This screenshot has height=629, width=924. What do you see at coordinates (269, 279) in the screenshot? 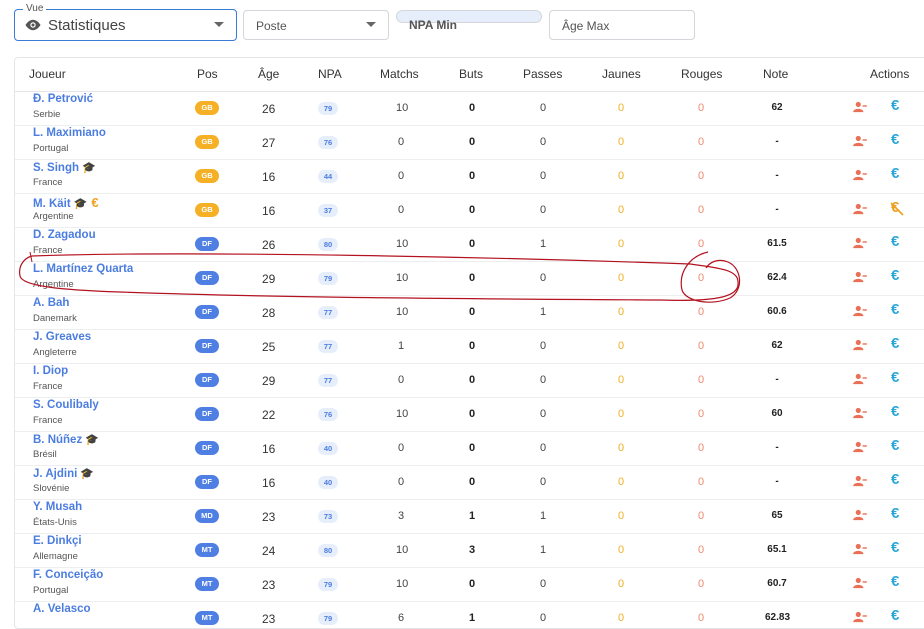
I see `age-cell: 29` at bounding box center [269, 279].